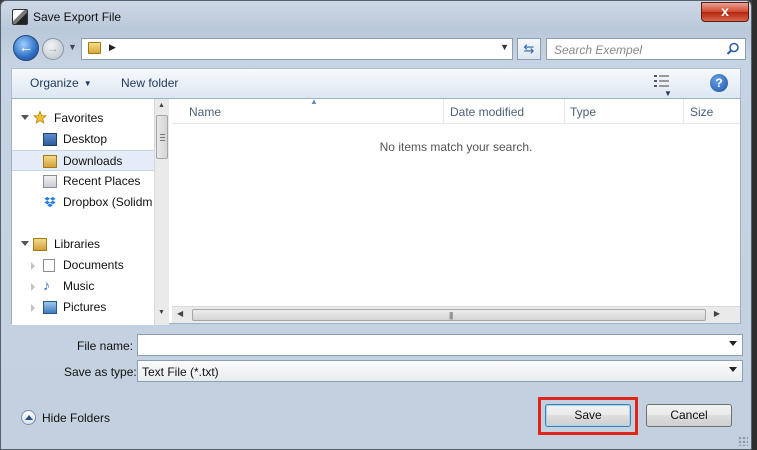 This screenshot has height=450, width=757. What do you see at coordinates (376, 83) in the screenshot?
I see `command-toolbar: Organize ▼ New folder ▼ ?` at bounding box center [376, 83].